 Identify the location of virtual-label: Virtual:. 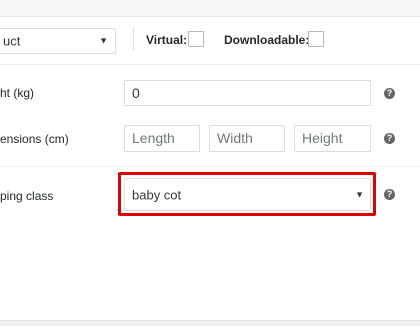
(167, 40).